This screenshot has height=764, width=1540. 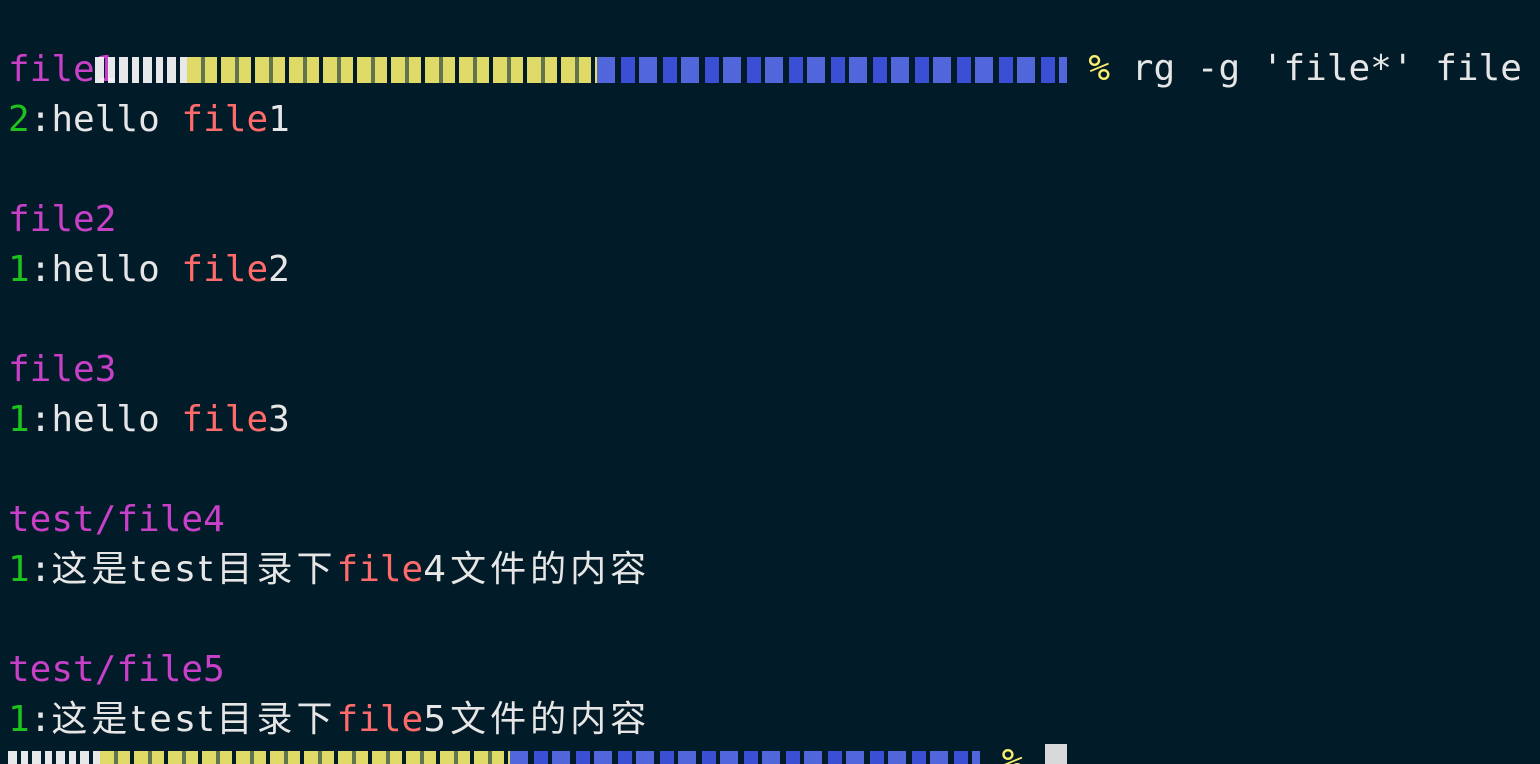 What do you see at coordinates (774, 421) in the screenshot?
I see `result-match-line: 1:hello file3` at bounding box center [774, 421].